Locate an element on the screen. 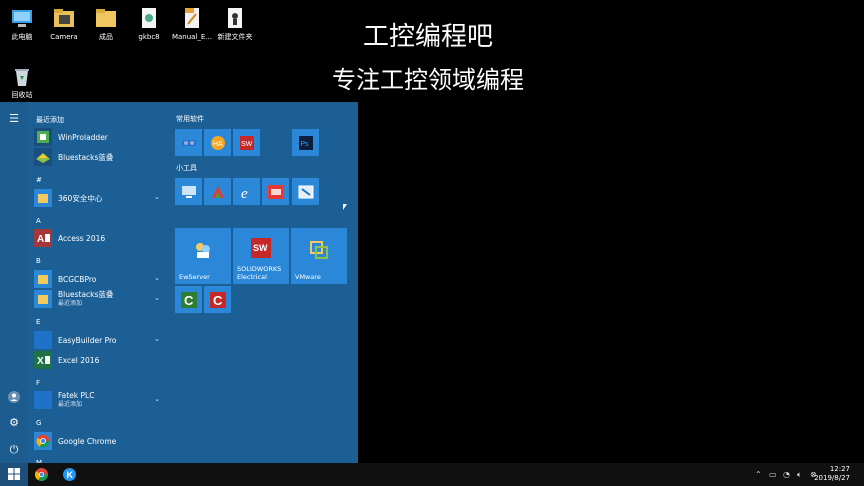 Image resolution: width=864 pixels, height=486 pixels. tile-ie-icon: e is located at coordinates (246, 191).